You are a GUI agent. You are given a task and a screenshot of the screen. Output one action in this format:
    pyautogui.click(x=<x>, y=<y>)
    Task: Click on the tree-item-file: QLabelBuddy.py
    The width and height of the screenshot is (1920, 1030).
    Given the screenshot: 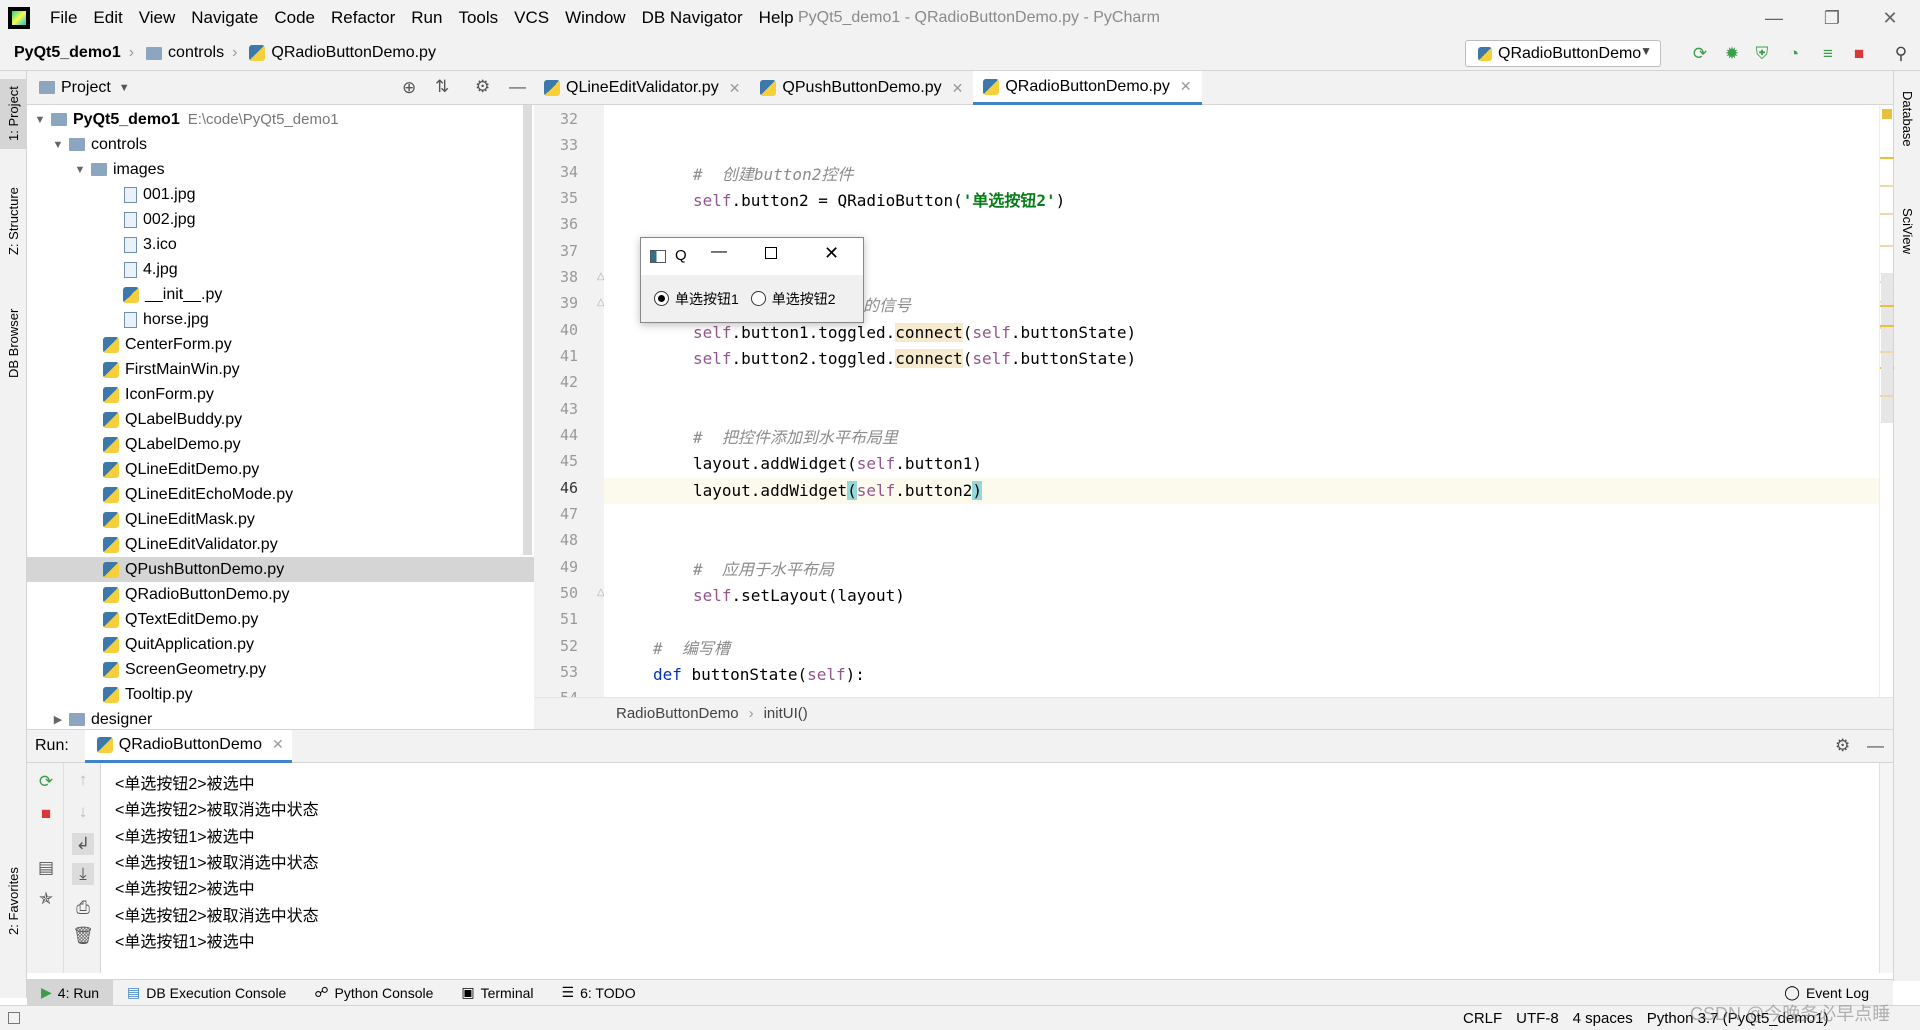 What is the action you would take?
    pyautogui.click(x=280, y=419)
    